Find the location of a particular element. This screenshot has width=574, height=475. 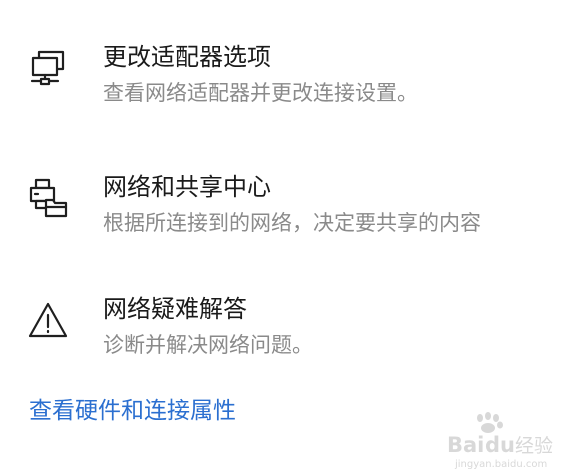

svg-text: Bai is located at coordinates (465, 445).